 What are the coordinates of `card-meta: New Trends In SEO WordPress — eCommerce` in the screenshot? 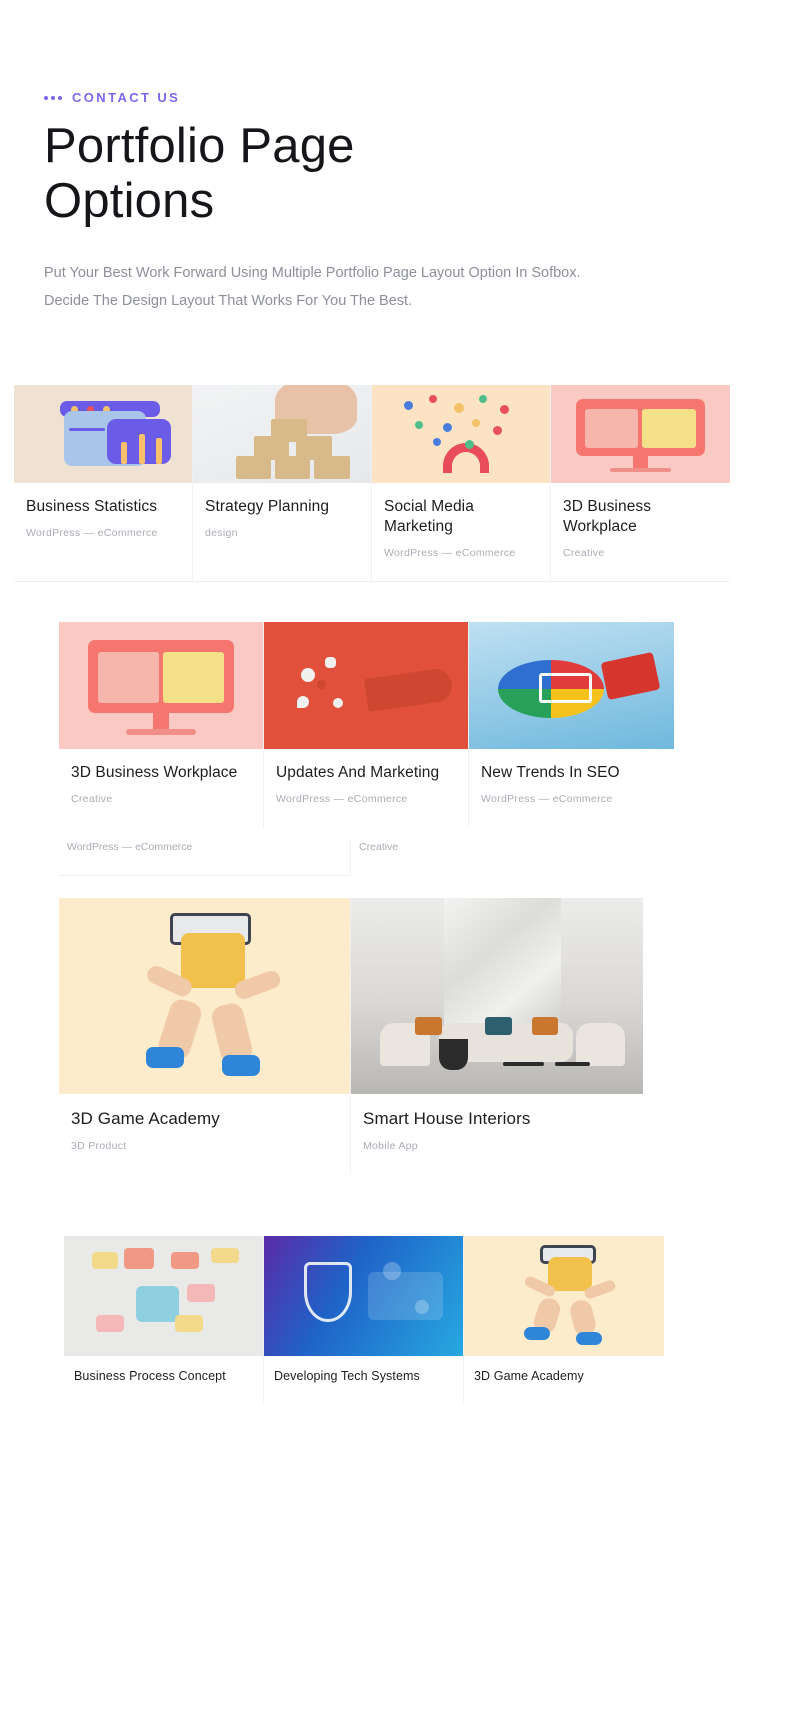 It's located at (571, 788).